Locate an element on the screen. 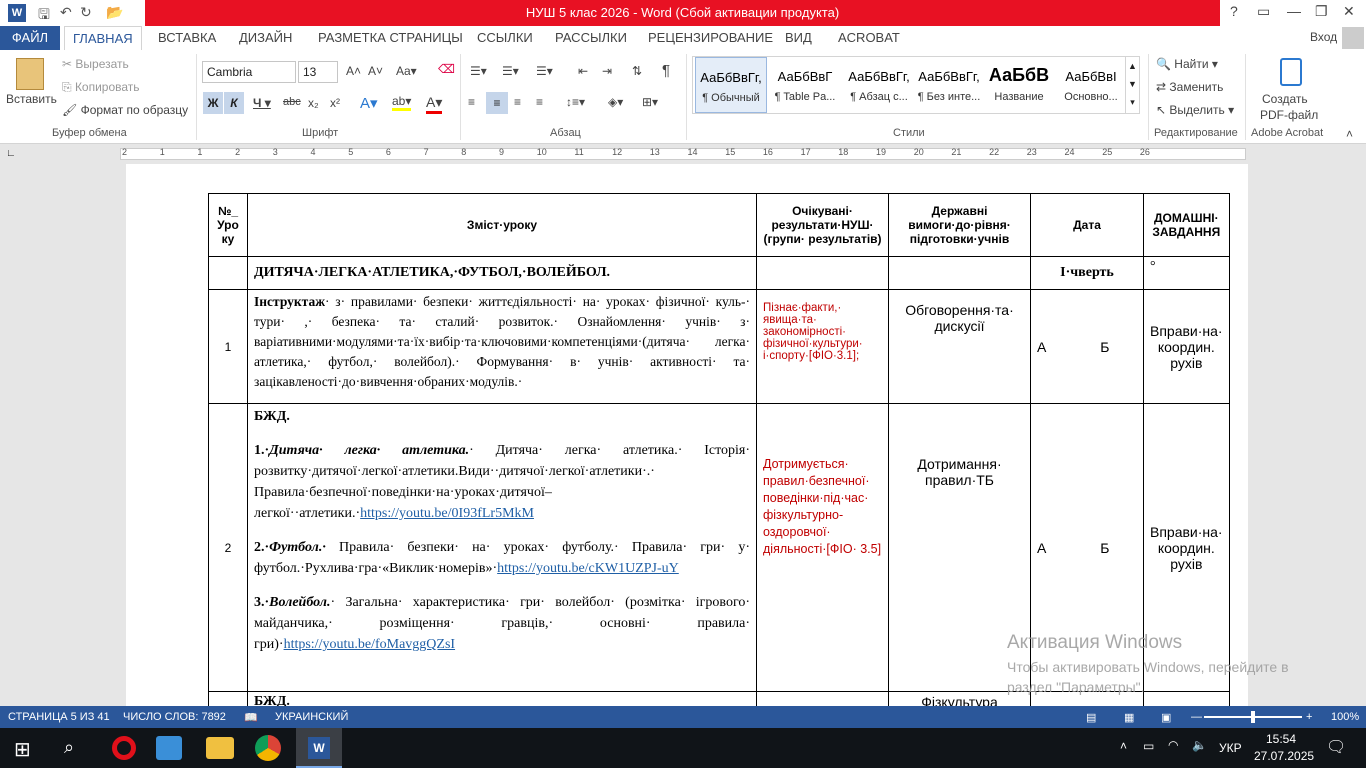  tab-review: РЕЦЕНЗИРОВАНИЕ is located at coordinates (710, 38).